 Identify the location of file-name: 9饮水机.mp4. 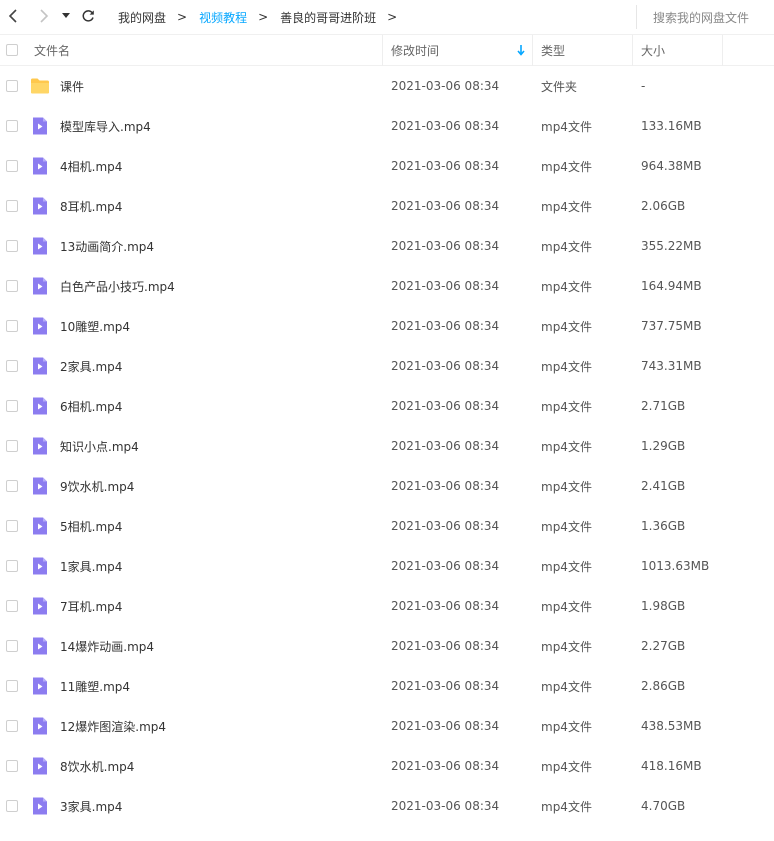
(97, 486).